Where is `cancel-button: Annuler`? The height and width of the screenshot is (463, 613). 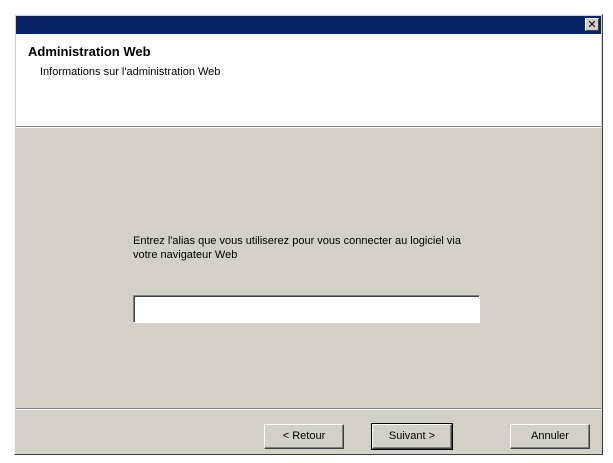 cancel-button: Annuler is located at coordinates (550, 436).